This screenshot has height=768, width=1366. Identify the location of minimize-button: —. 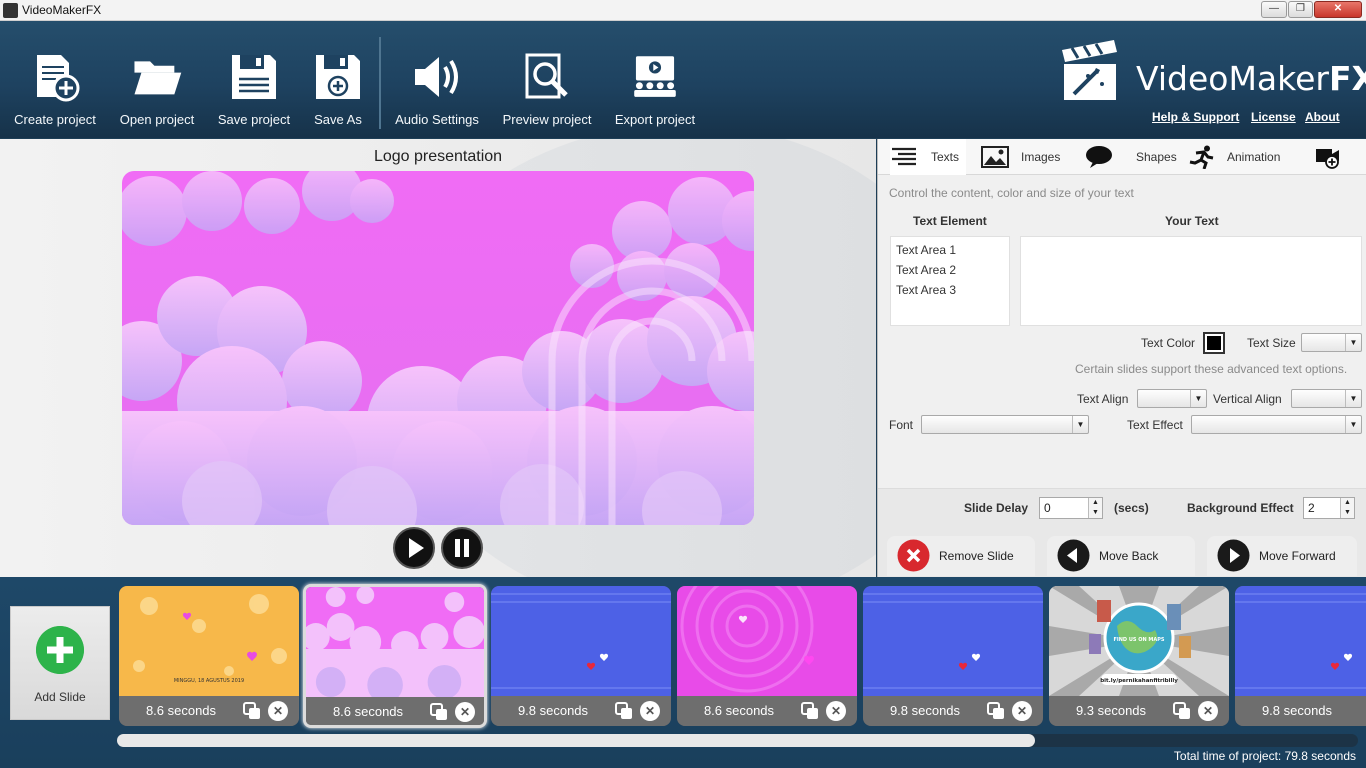
(1274, 9).